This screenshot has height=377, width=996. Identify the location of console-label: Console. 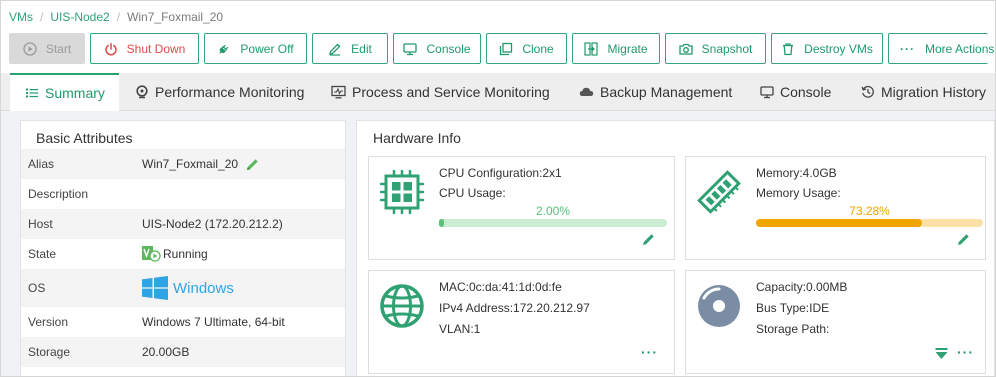
(448, 48).